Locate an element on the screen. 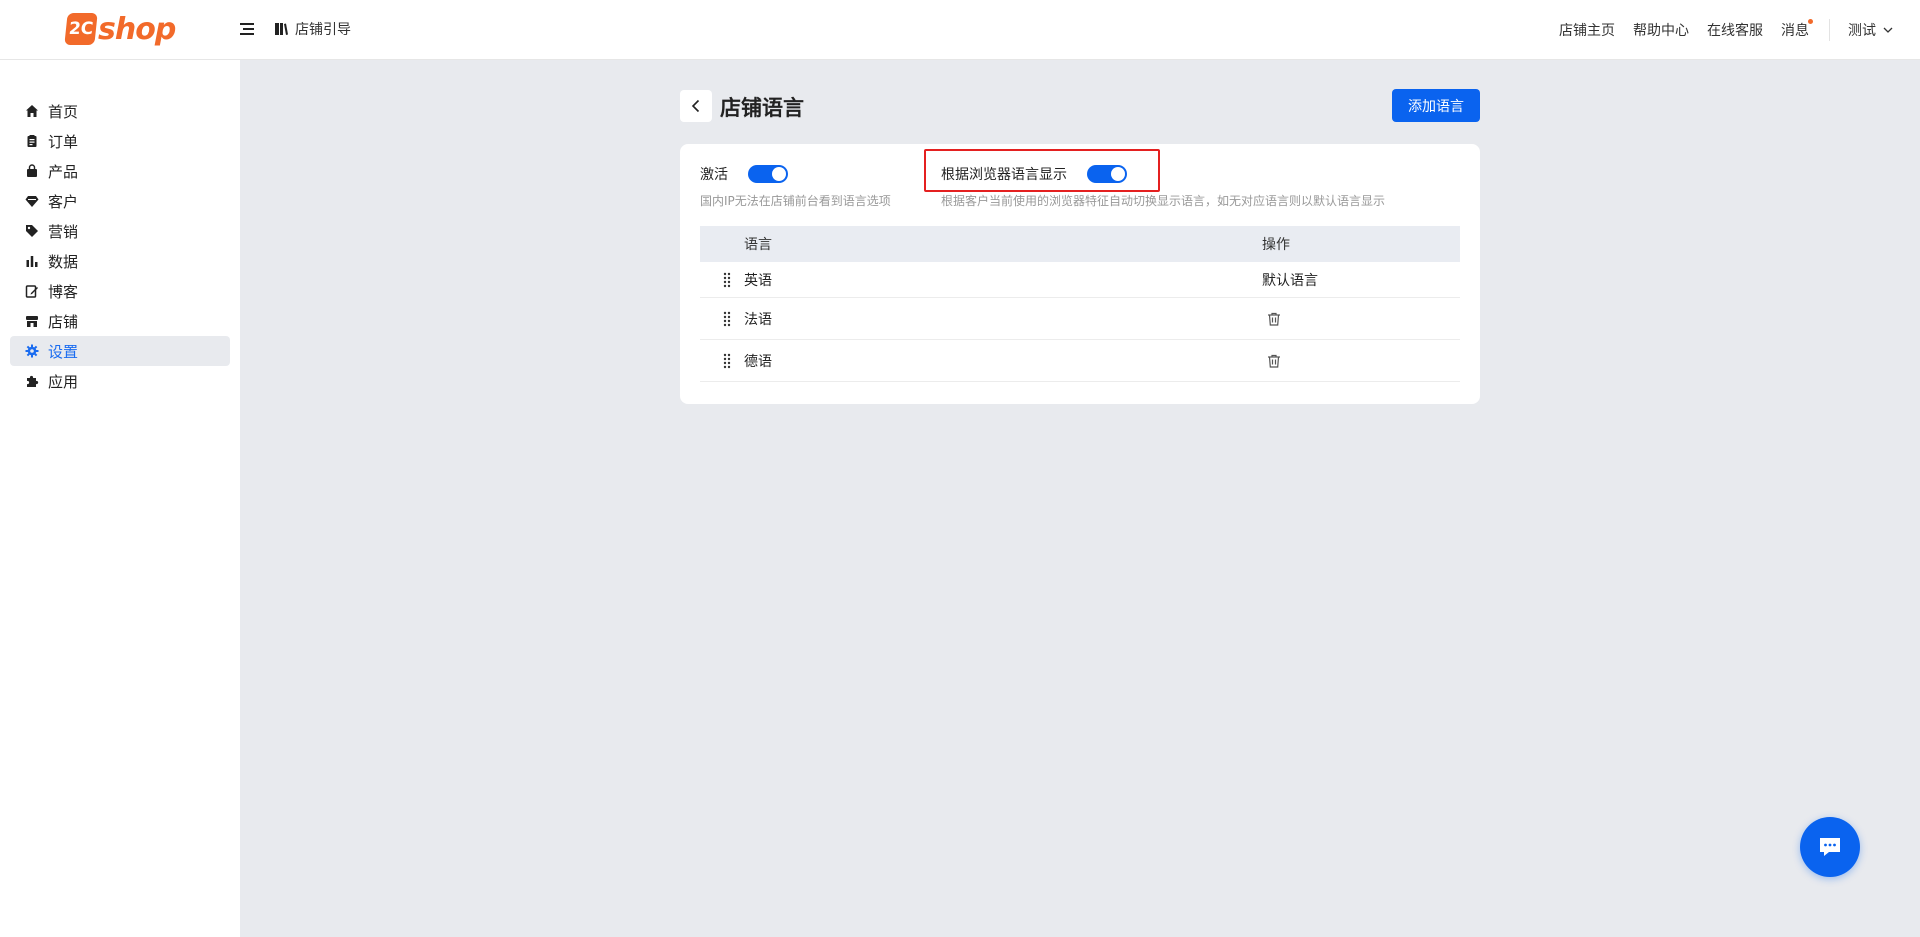 This screenshot has height=937, width=1920. logo-mark: 2C is located at coordinates (81, 29).